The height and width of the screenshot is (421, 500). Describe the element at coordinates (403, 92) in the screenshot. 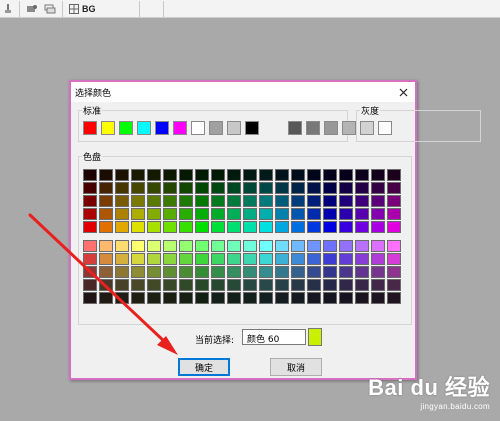

I see `close-button` at that location.